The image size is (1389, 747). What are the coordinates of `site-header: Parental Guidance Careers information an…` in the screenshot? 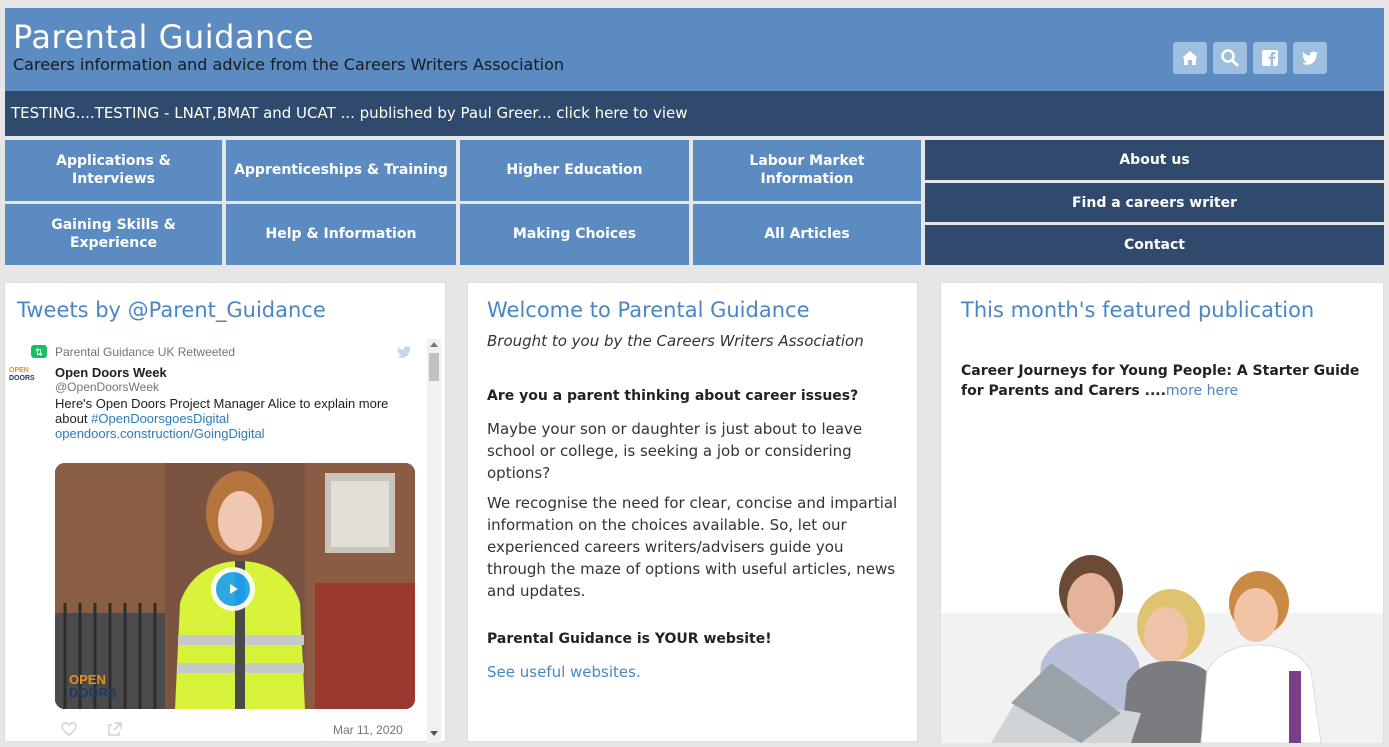 It's located at (694, 49).